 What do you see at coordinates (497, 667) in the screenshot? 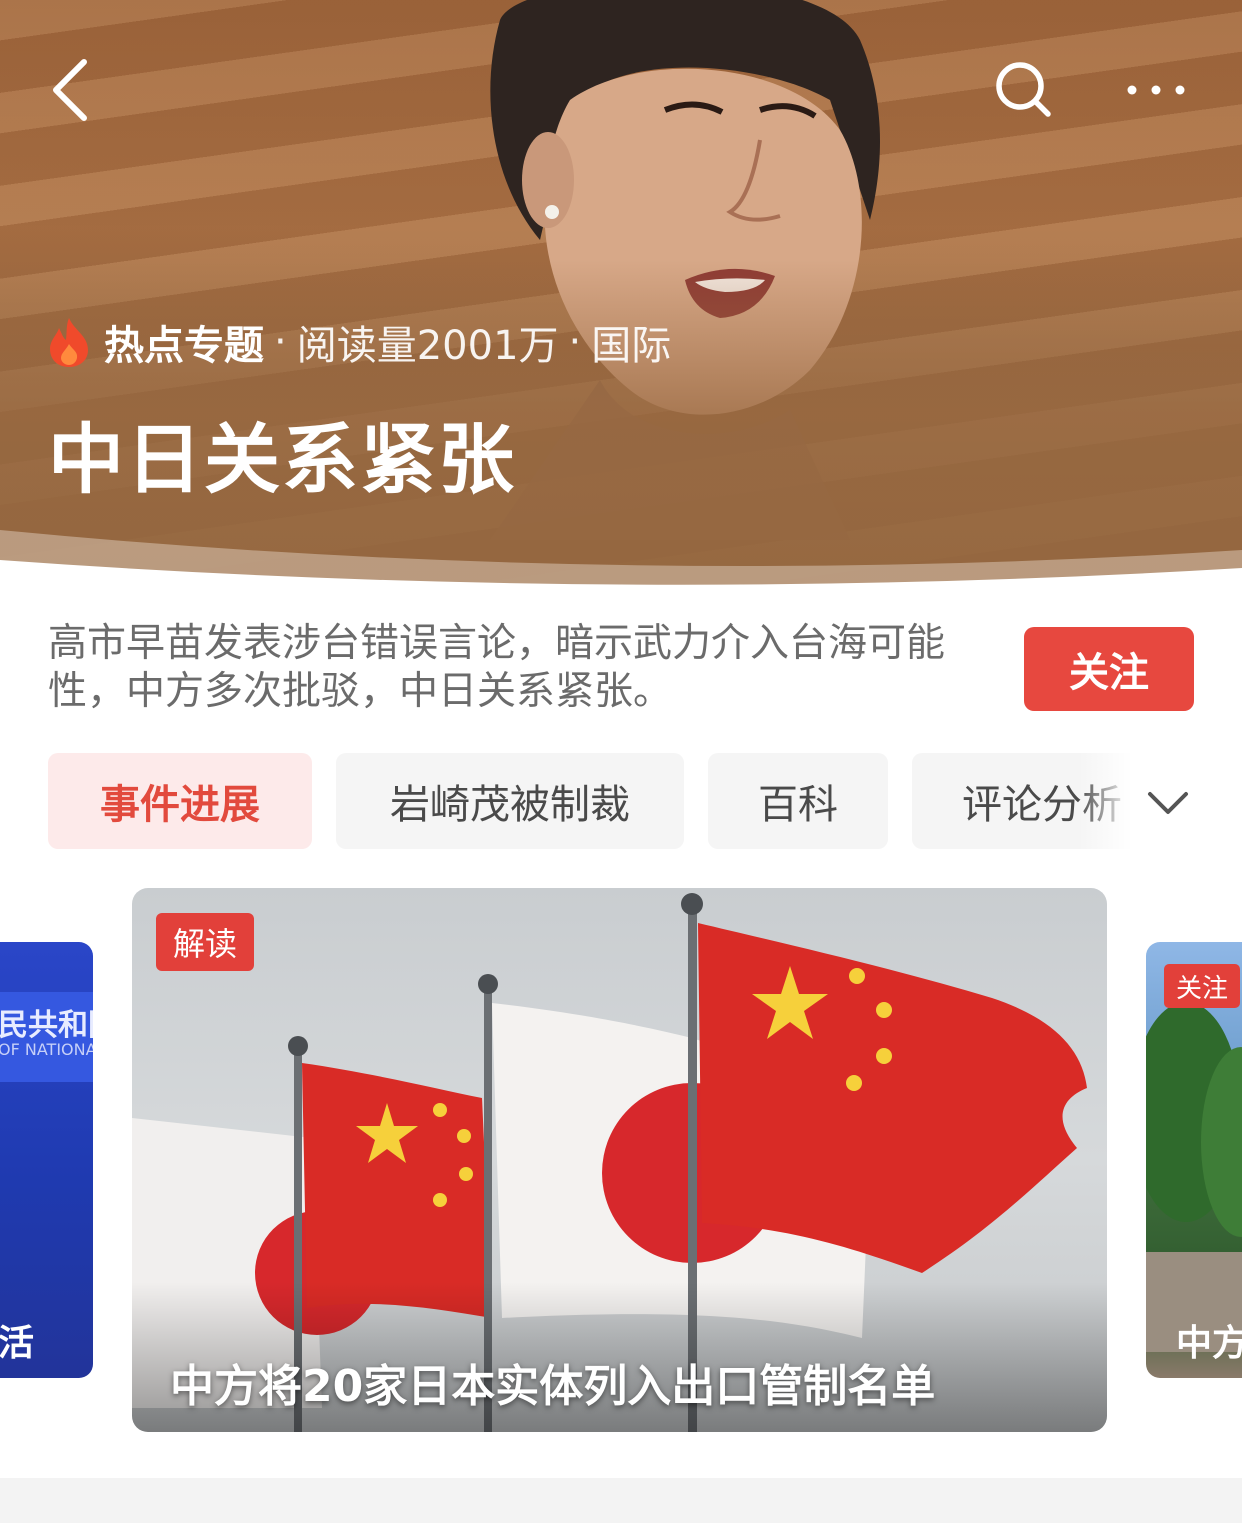
I see `topic-description: 高市早苗发表涉台错误言论，暗示武力介入台海可能性，中方多次批驳，中日关系紧张。` at bounding box center [497, 667].